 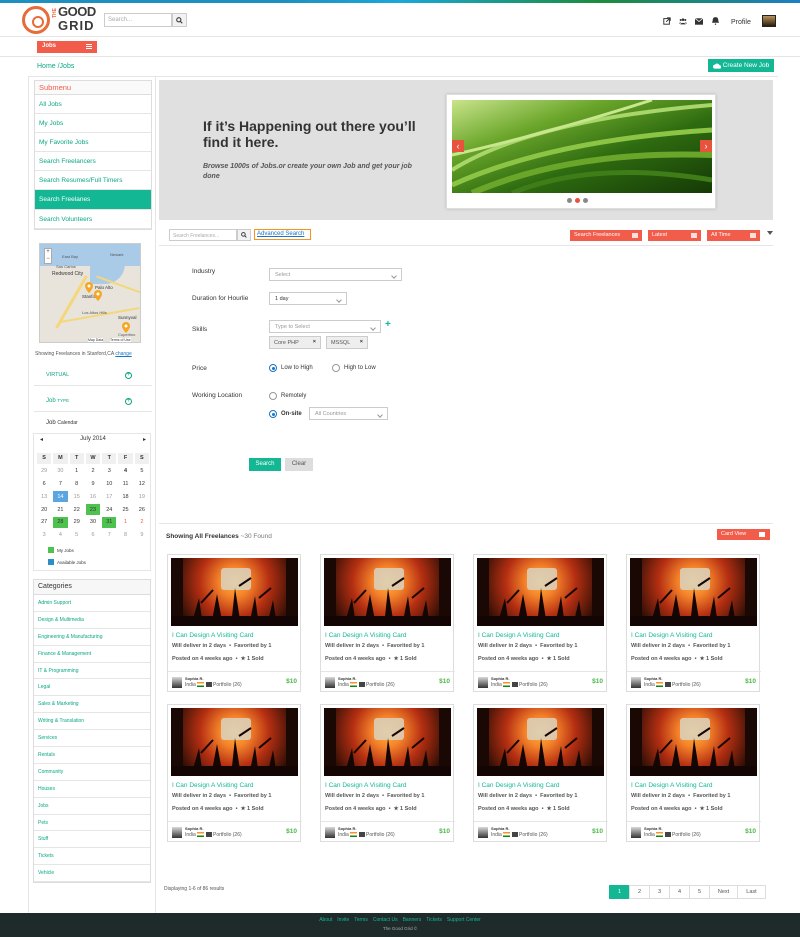 What do you see at coordinates (244, 235) in the screenshot?
I see `freelance-search-button` at bounding box center [244, 235].